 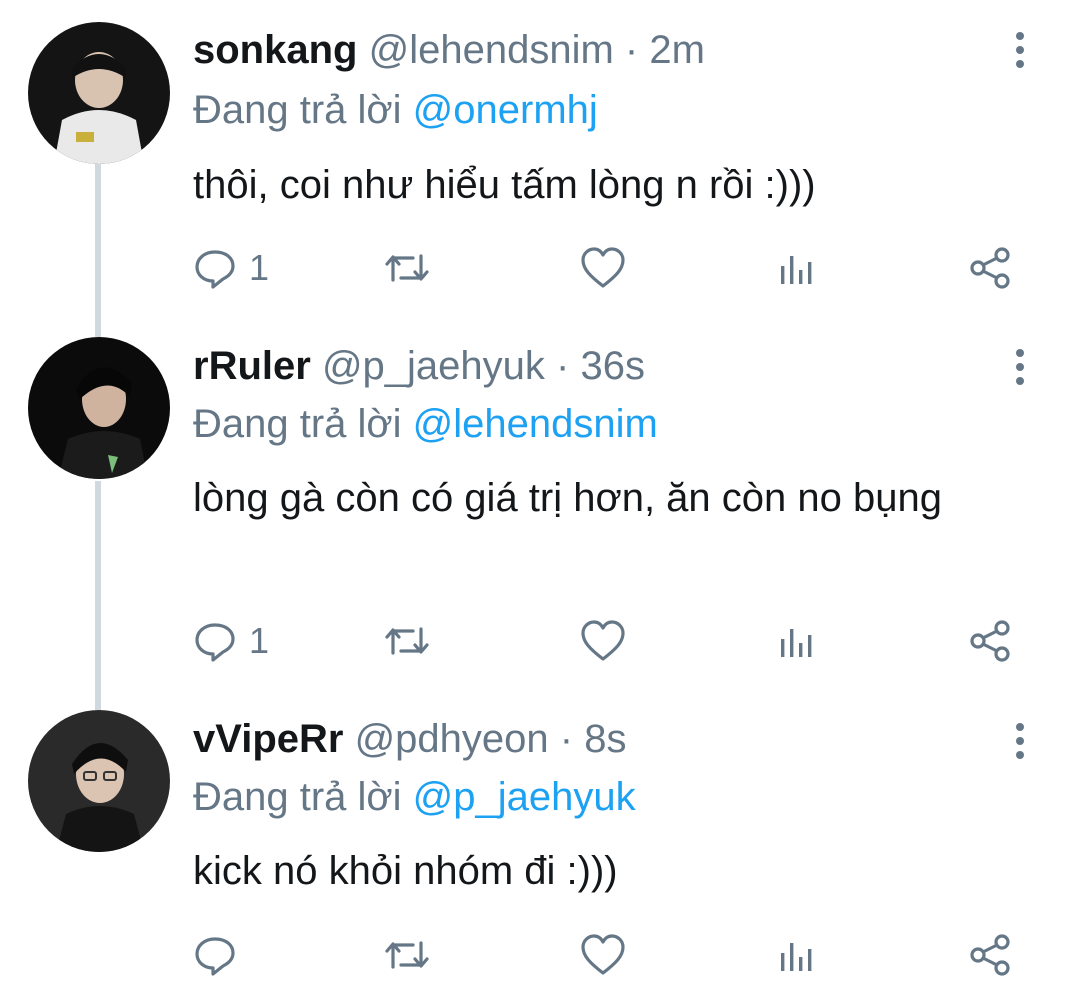 What do you see at coordinates (452, 739) in the screenshot?
I see `user-handle: @pdhyeon` at bounding box center [452, 739].